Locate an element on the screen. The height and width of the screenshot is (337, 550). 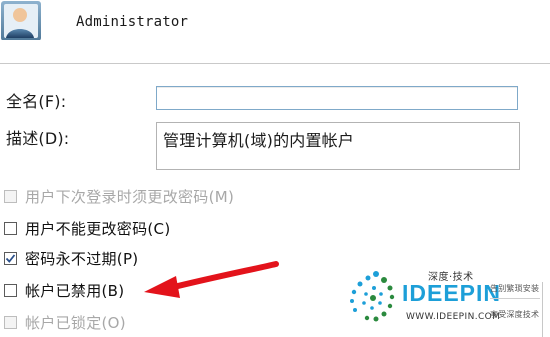
password-never-expires-checkbox is located at coordinates (10, 258).